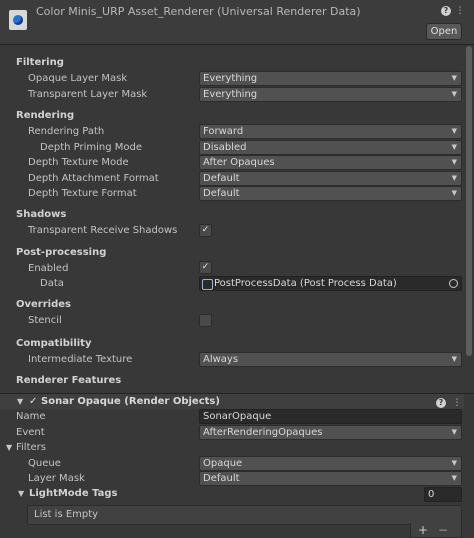 The height and width of the screenshot is (538, 474). I want to click on depth-texture-mode-label: Depth Texture Mode, so click(78, 162).